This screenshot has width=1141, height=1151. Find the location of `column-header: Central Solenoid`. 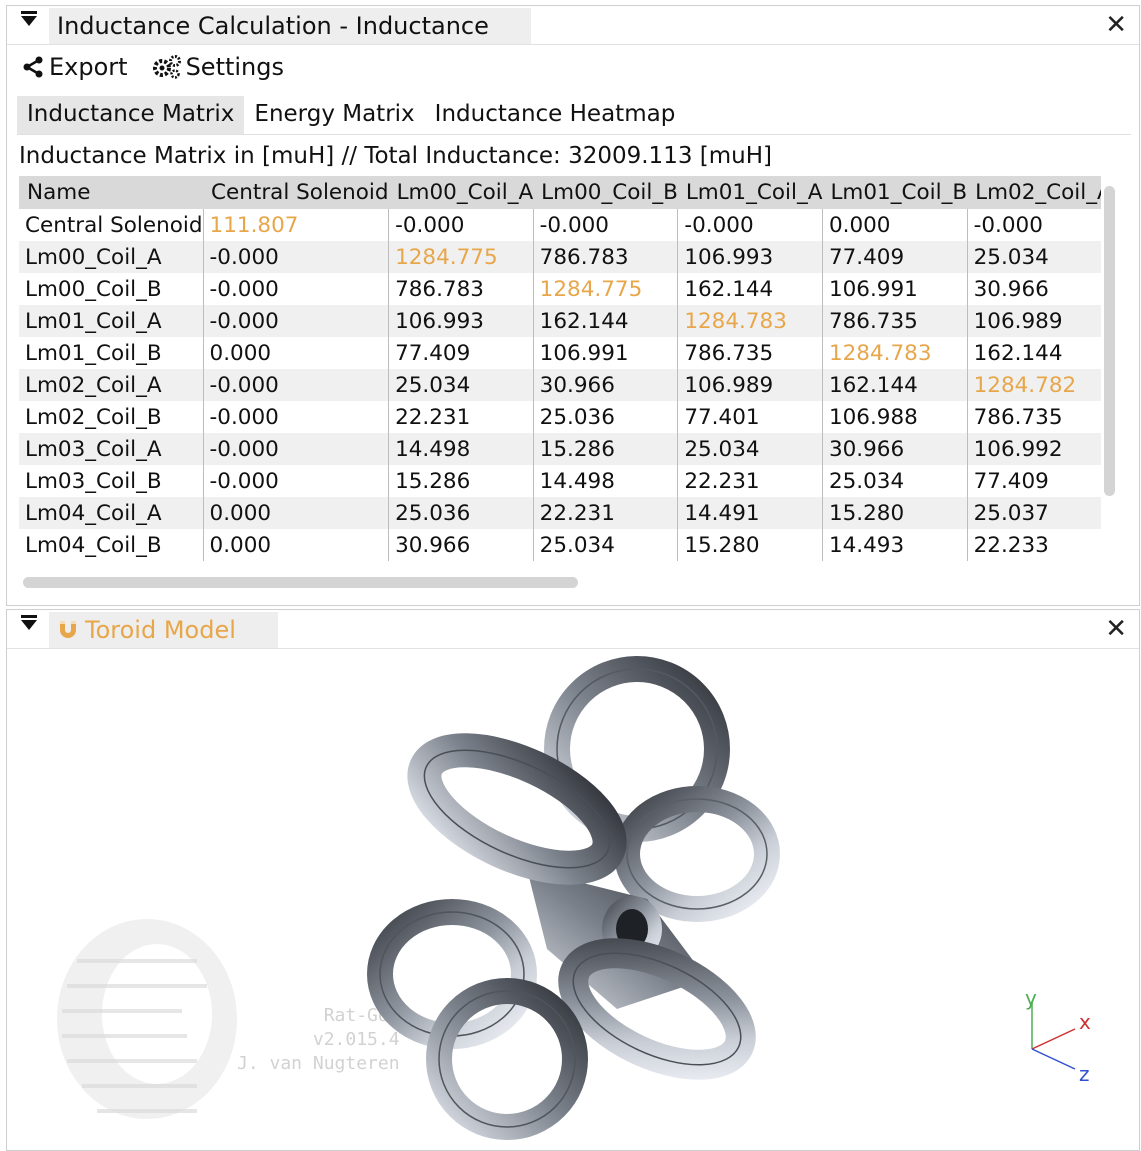

column-header: Central Solenoid is located at coordinates (296, 192).